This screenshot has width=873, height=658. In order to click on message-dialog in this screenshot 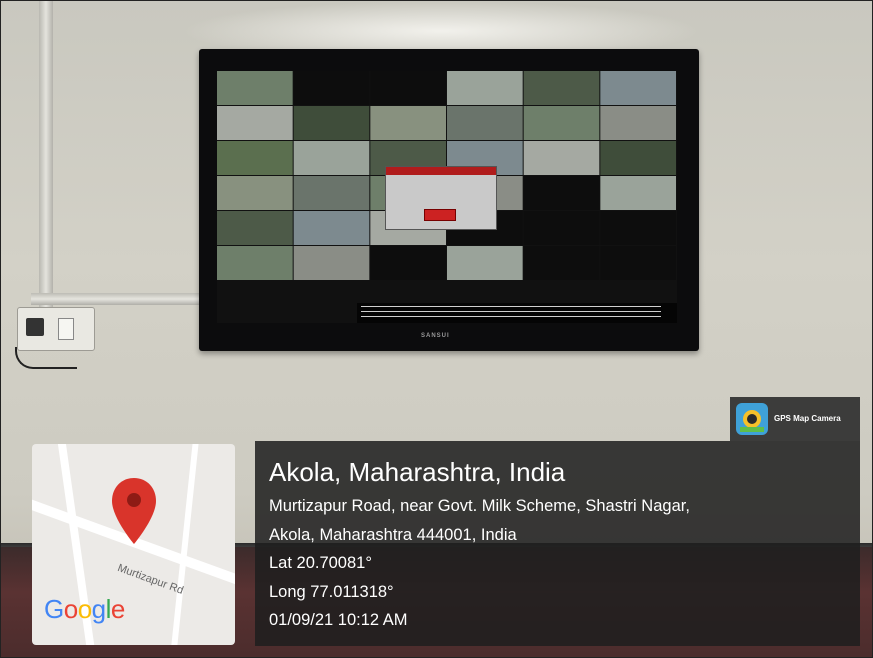, I will do `click(441, 198)`.